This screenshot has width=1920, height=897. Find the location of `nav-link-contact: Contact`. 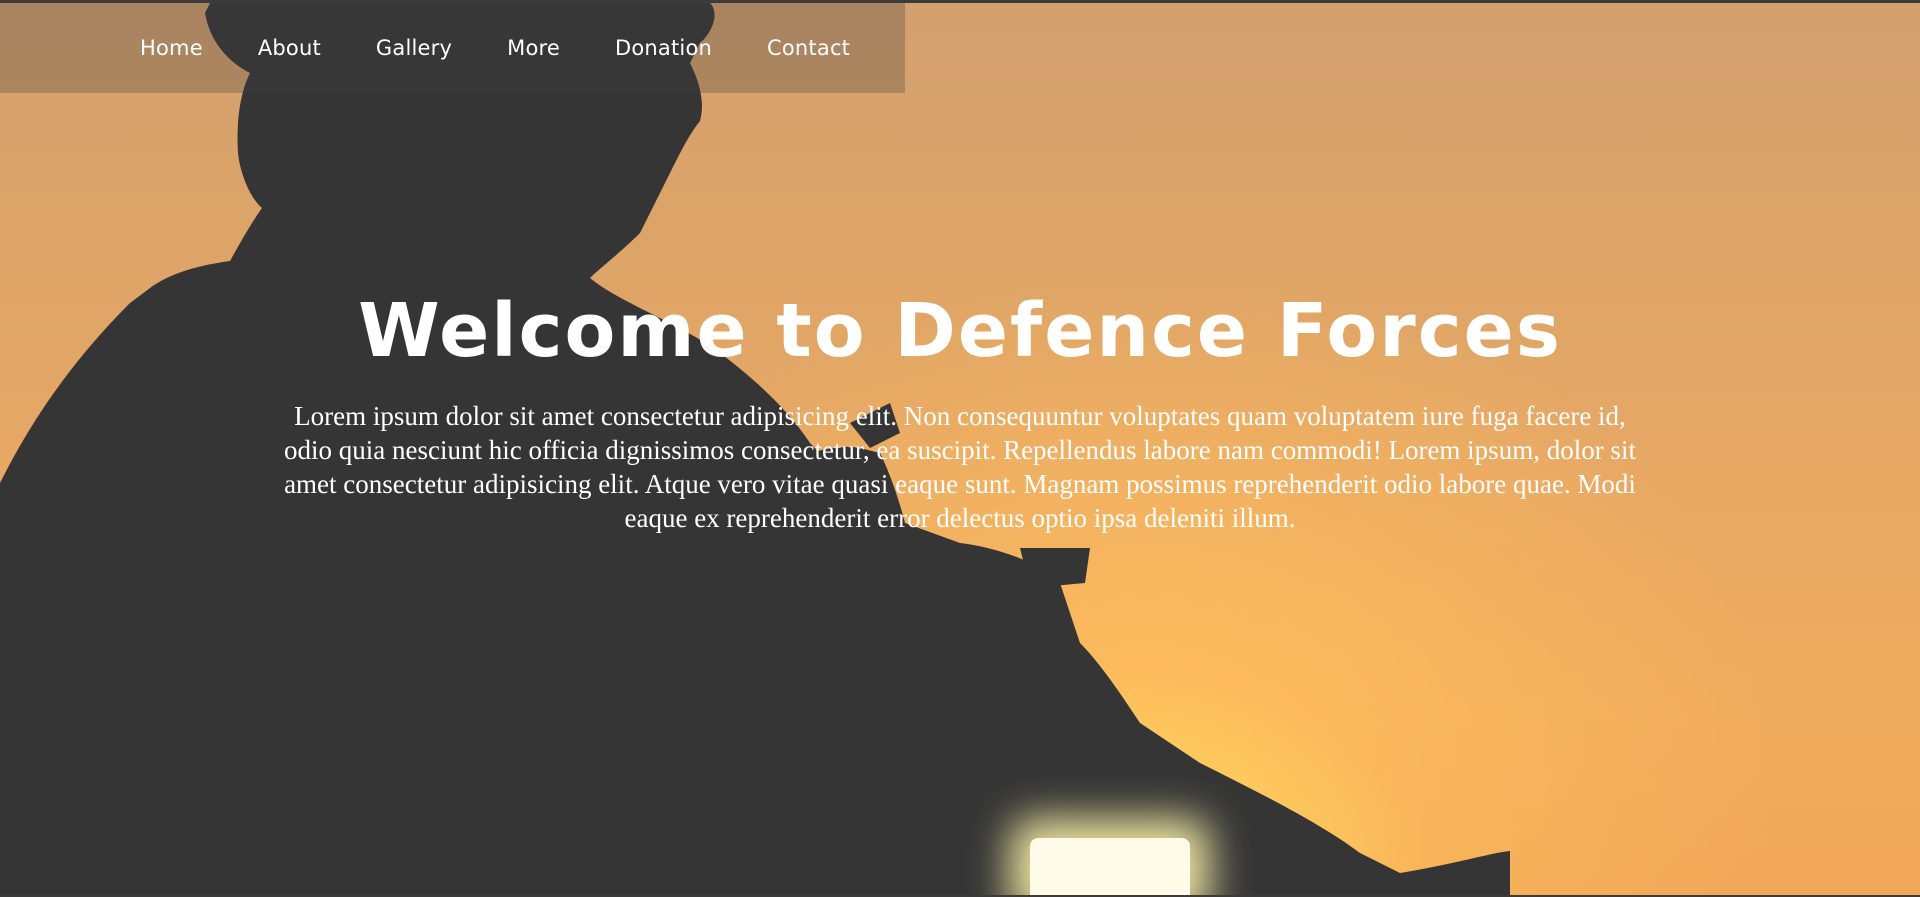

nav-link-contact: Contact is located at coordinates (808, 48).